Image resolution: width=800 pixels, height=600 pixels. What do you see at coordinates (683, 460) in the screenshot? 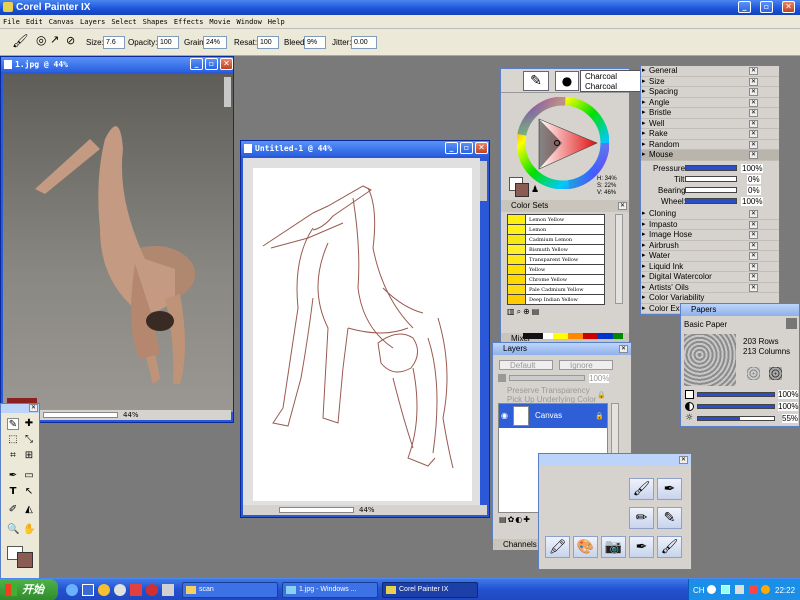
I see `brush-library-close-icon: ✕` at bounding box center [683, 460].